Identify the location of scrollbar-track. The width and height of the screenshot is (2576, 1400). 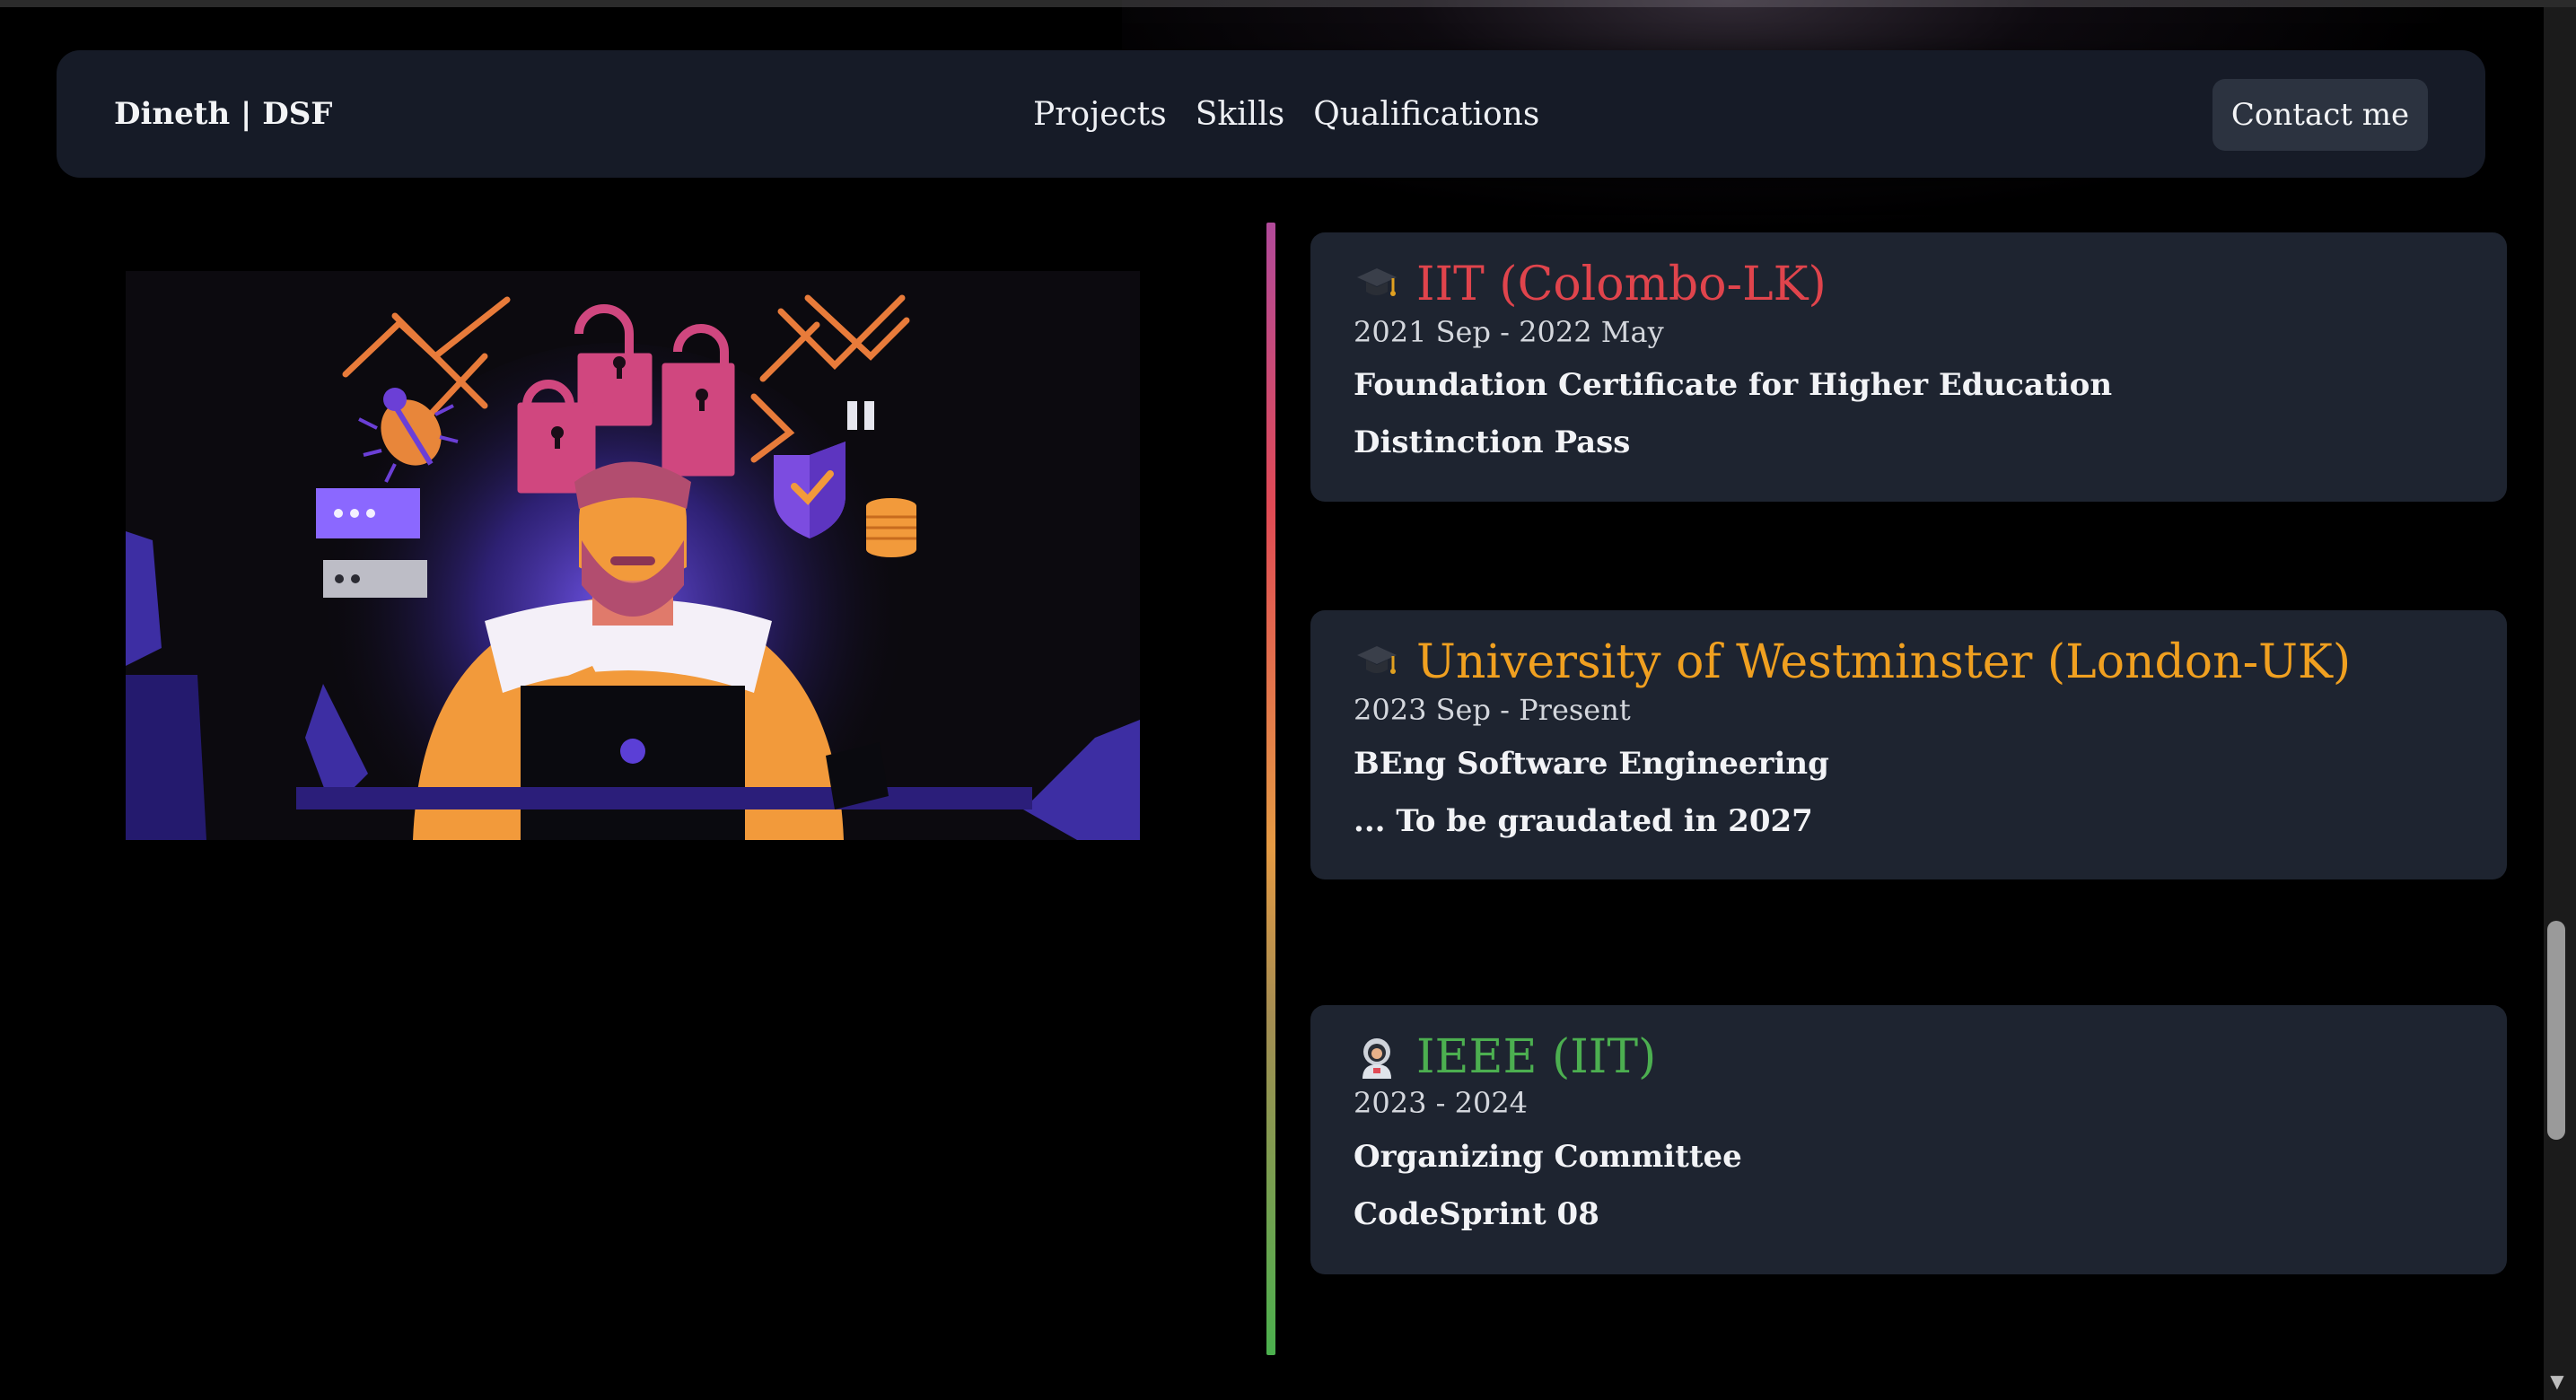
(2560, 703).